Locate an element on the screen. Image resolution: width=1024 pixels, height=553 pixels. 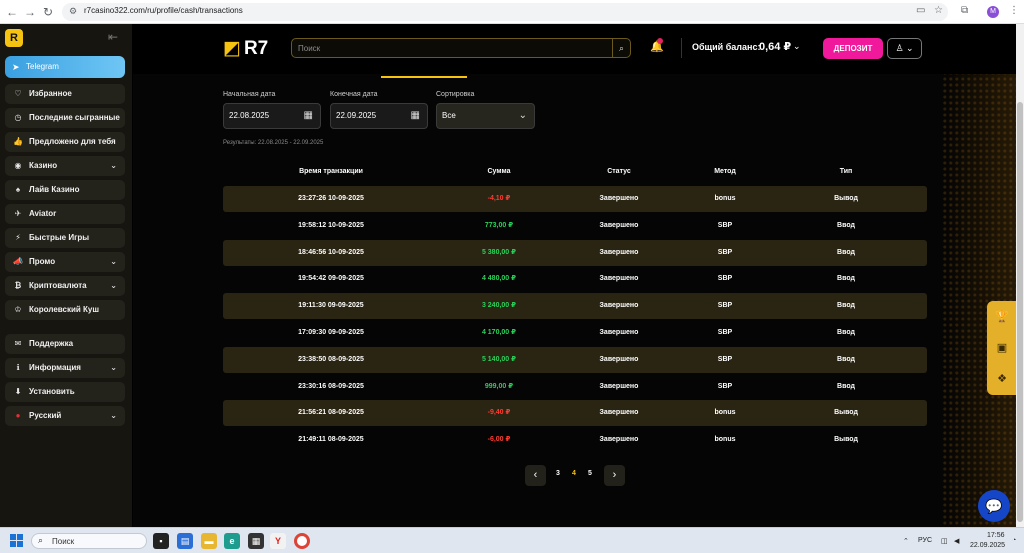
telegram-label: Telegram is located at coordinates (42, 66).